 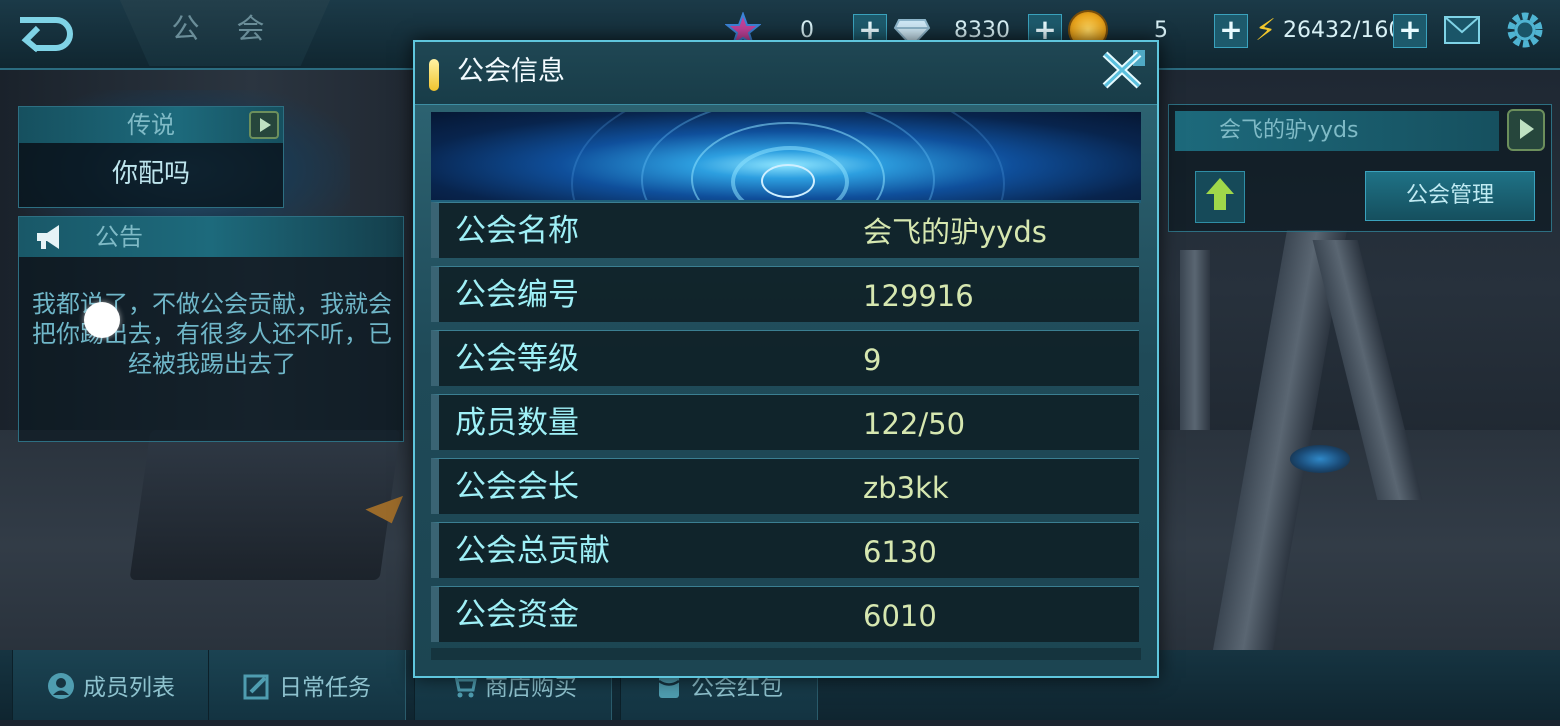 What do you see at coordinates (1124, 70) in the screenshot?
I see `close-icon` at bounding box center [1124, 70].